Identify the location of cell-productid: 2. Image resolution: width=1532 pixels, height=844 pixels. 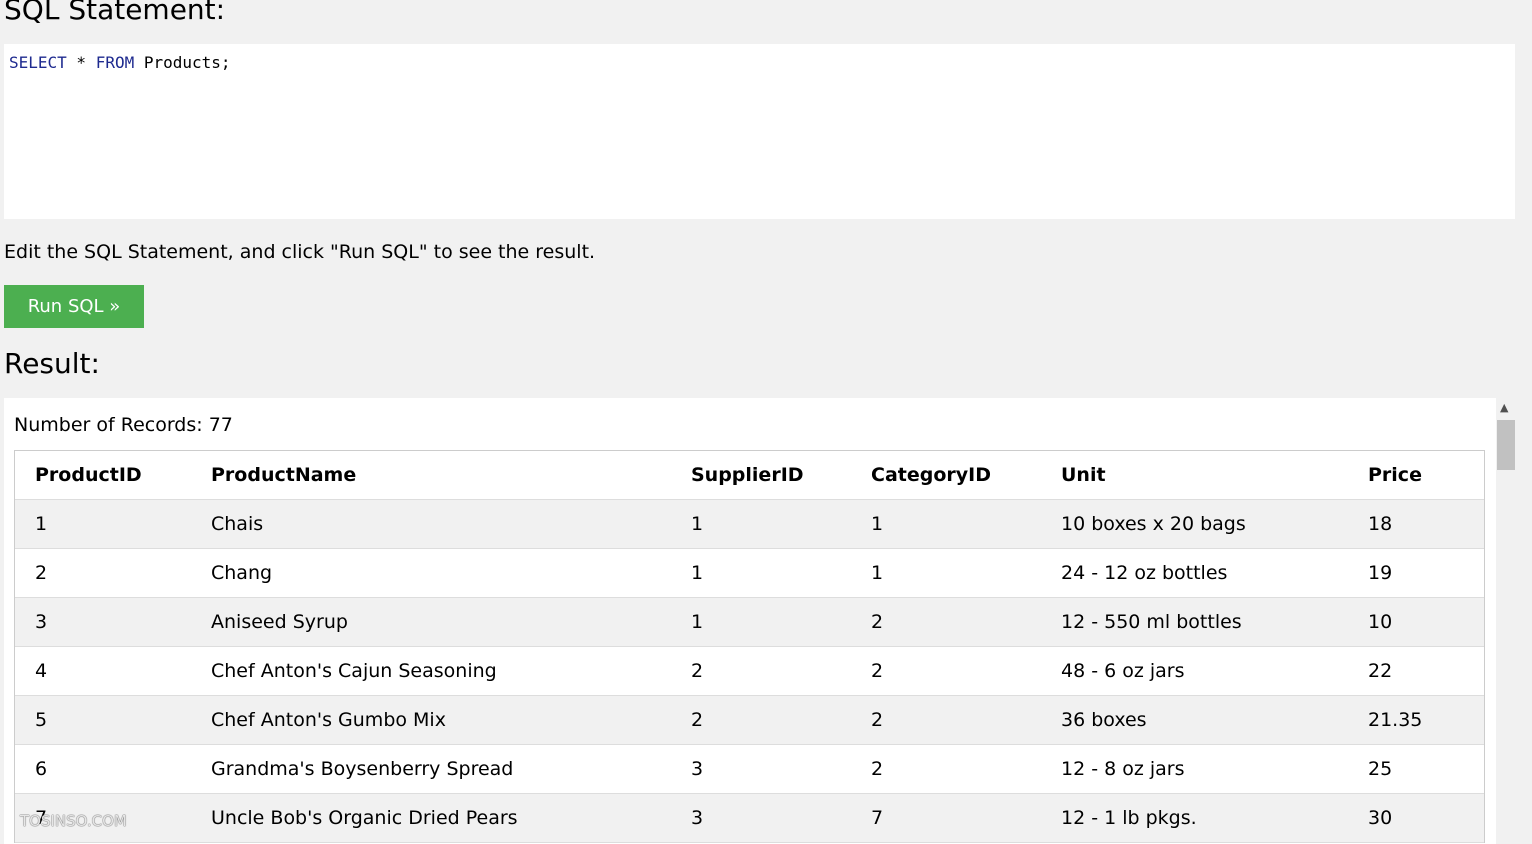
(41, 573).